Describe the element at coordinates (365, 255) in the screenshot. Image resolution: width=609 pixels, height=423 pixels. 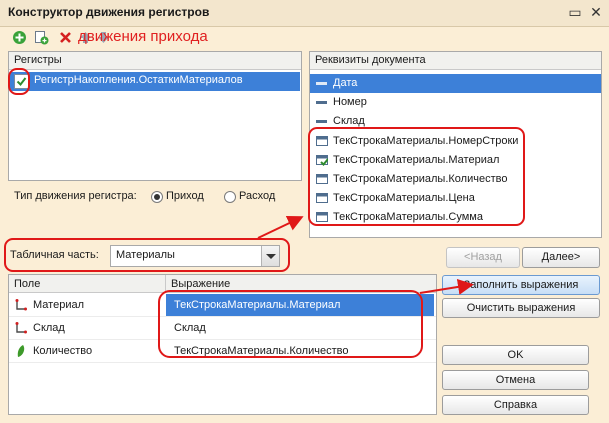
I see `annotation-arrows` at that location.